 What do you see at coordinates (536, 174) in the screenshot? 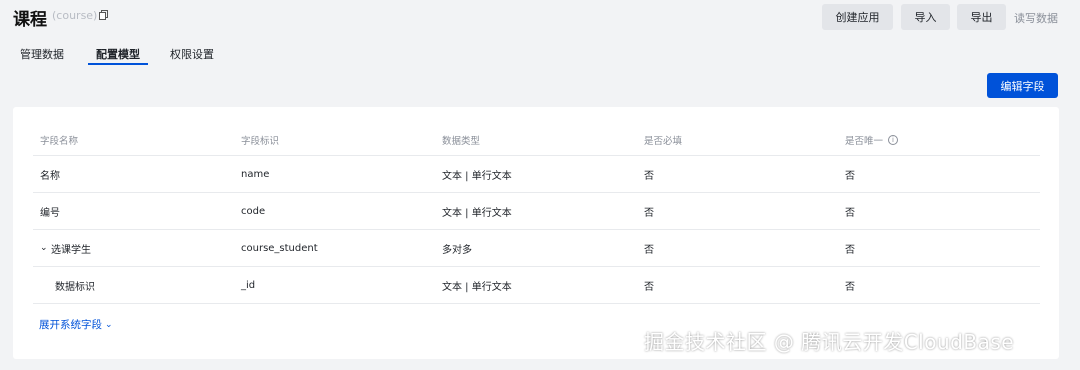
I see `table-row: 名称 name 文本 | 单行文本 否 否` at bounding box center [536, 174].